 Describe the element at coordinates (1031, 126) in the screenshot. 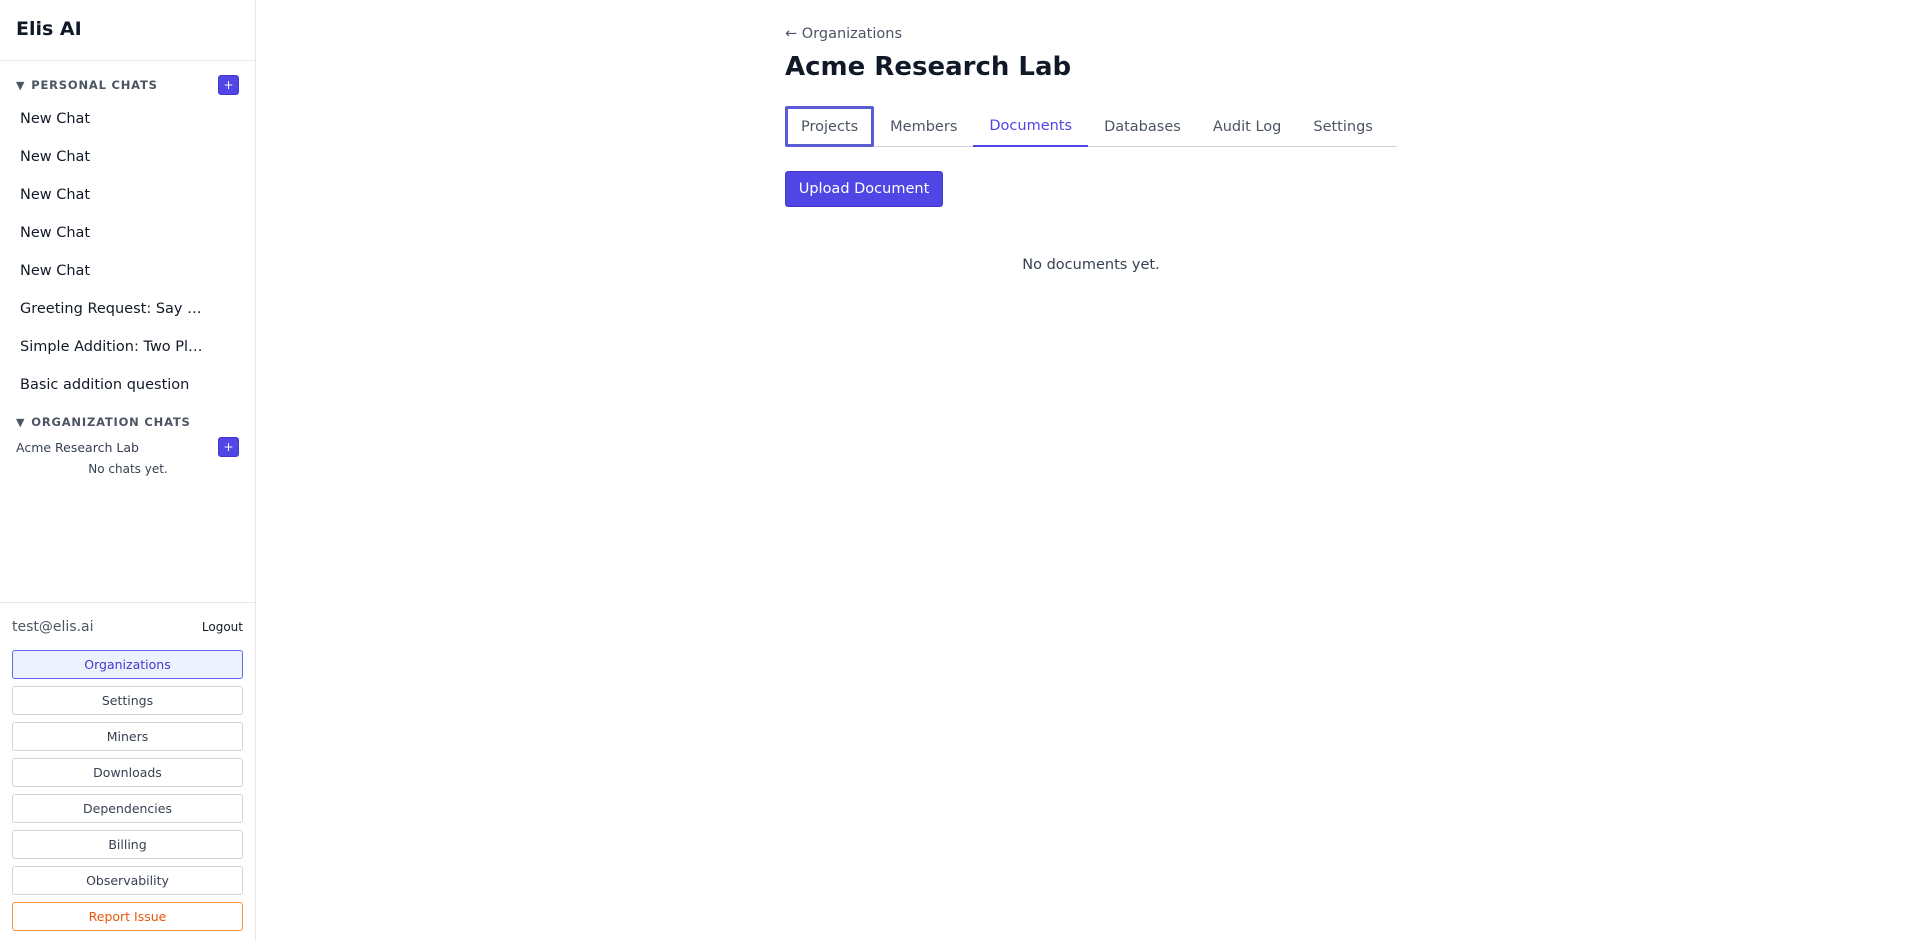

I see `tab-documents: Documents` at that location.